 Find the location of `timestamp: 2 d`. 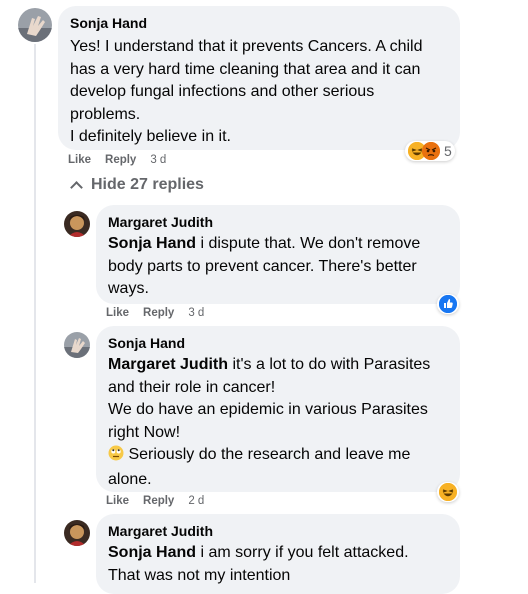

timestamp: 2 d is located at coordinates (196, 501).